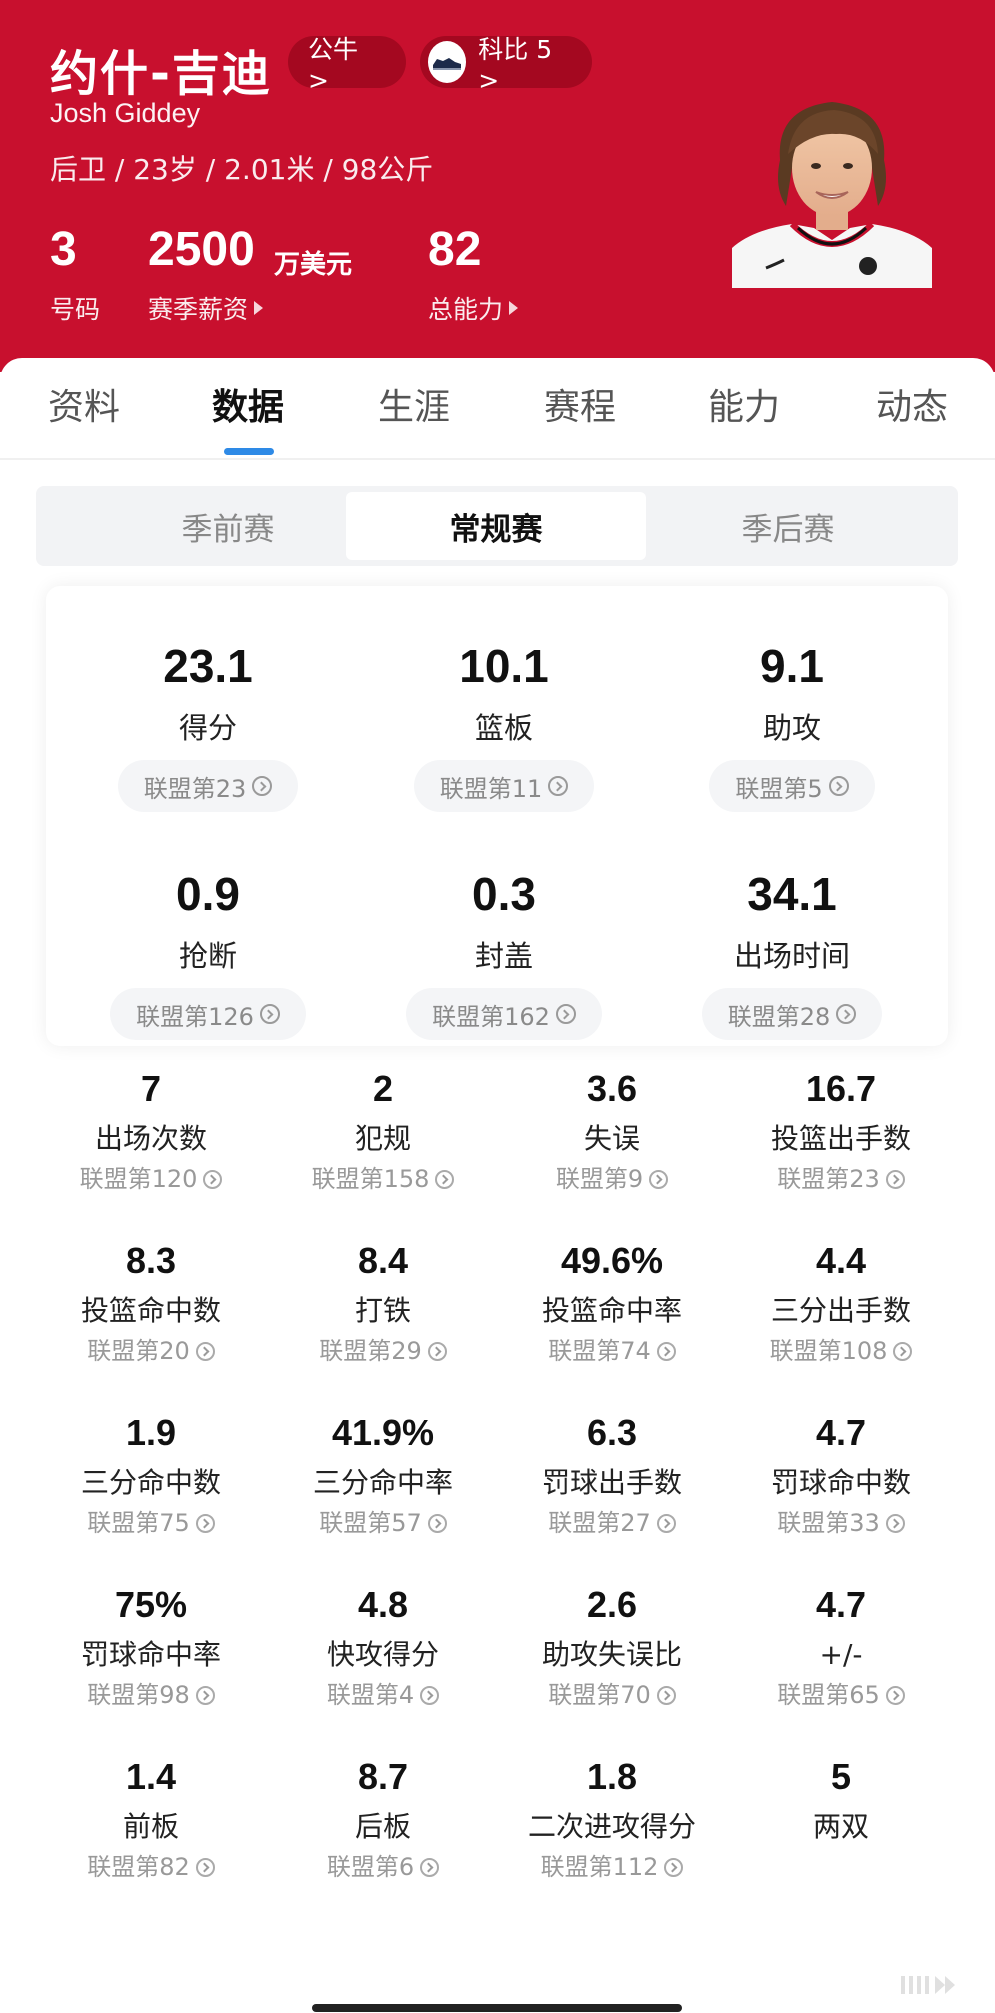 This screenshot has width=995, height=2013. What do you see at coordinates (612, 1820) in the screenshot?
I see `detail-stat: 1.8 二次进攻得分 联盟第112` at bounding box center [612, 1820].